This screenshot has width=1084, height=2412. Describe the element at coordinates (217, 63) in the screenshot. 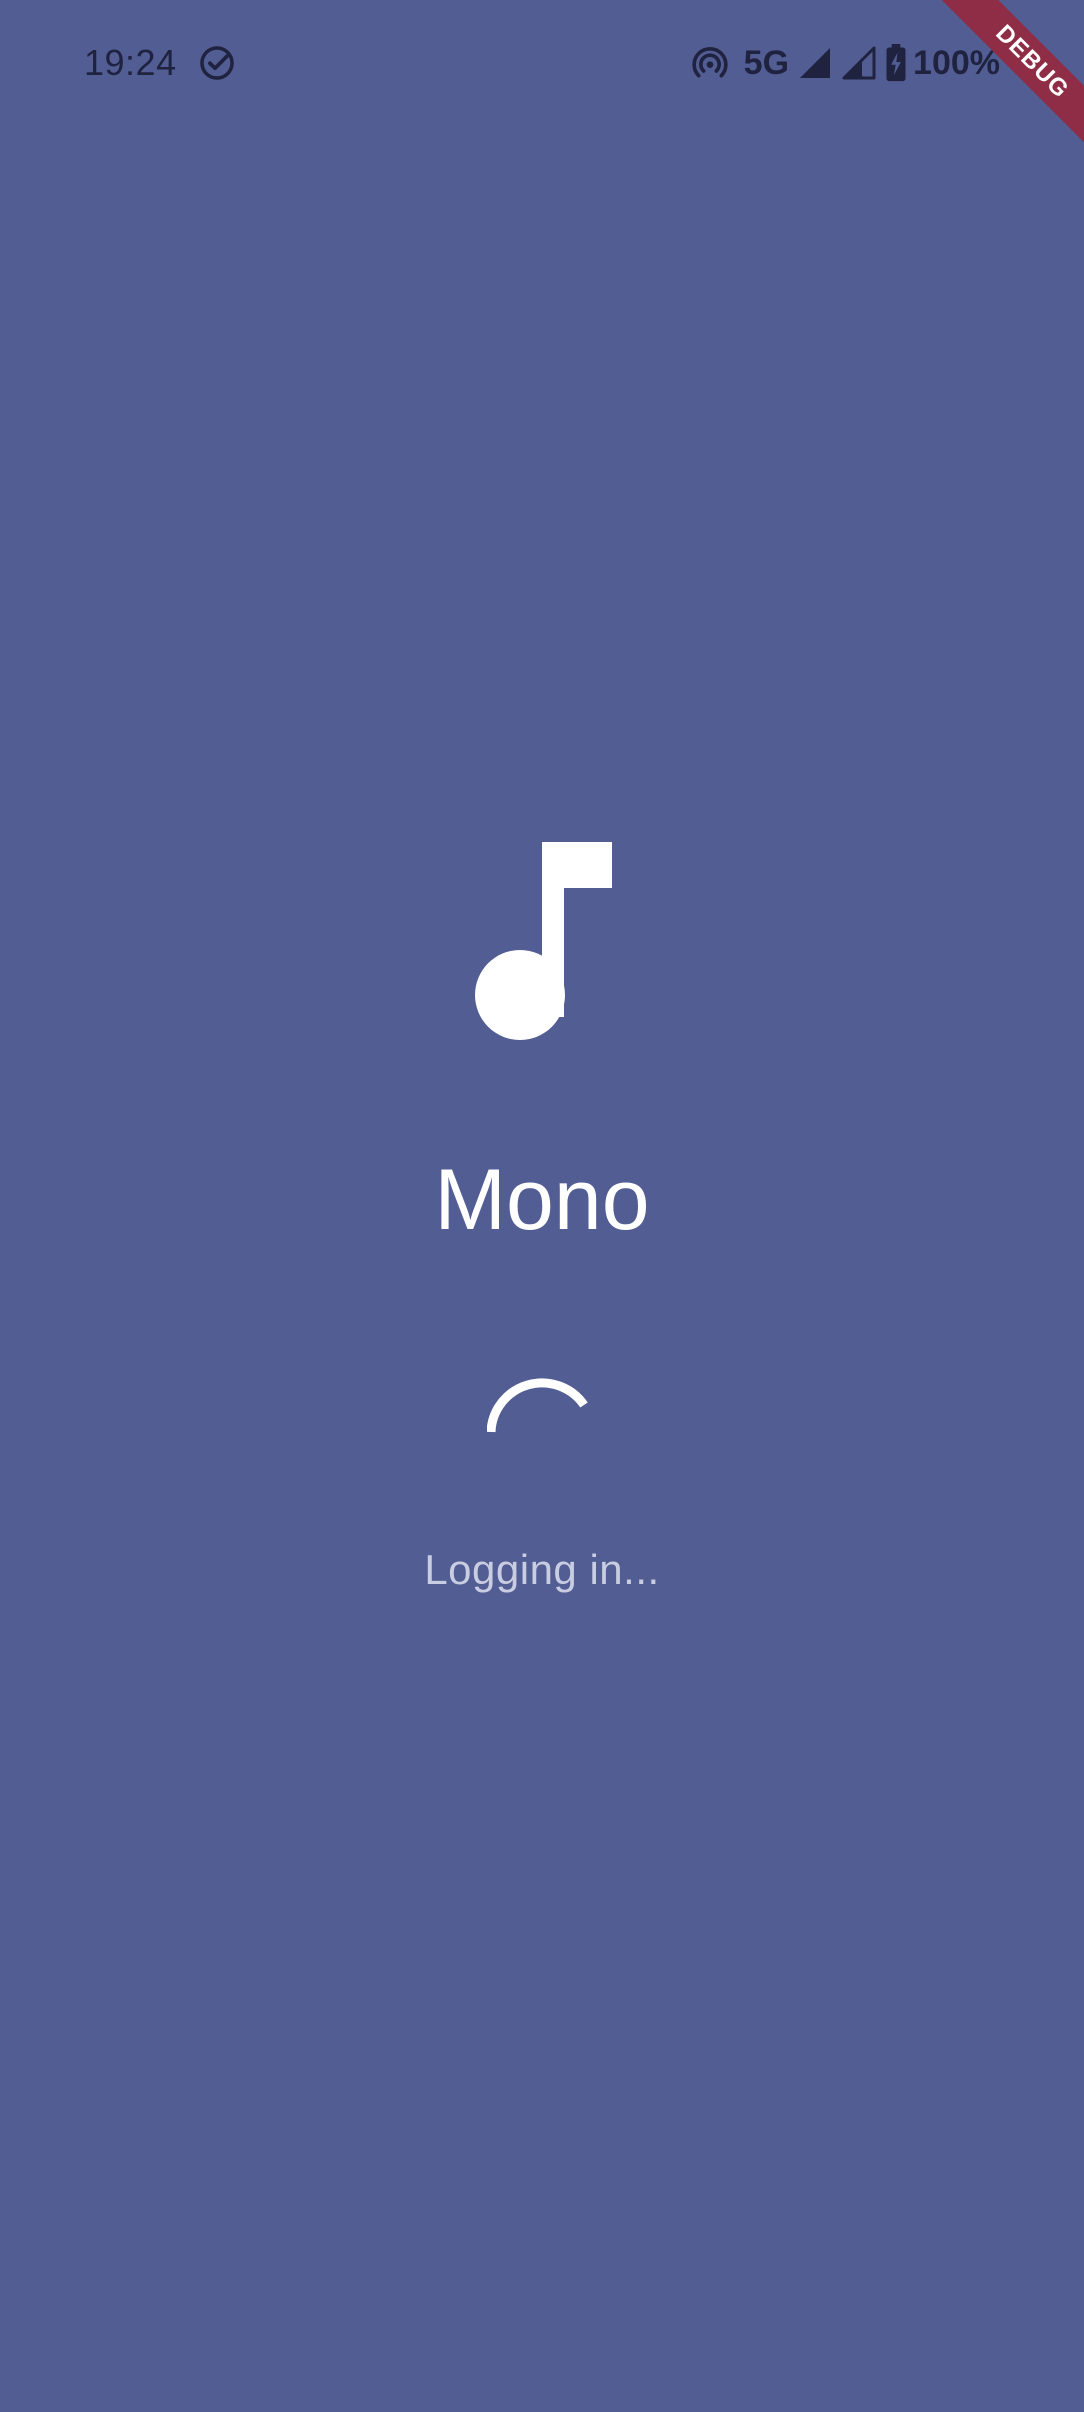

I see `check-circle-icon` at that location.